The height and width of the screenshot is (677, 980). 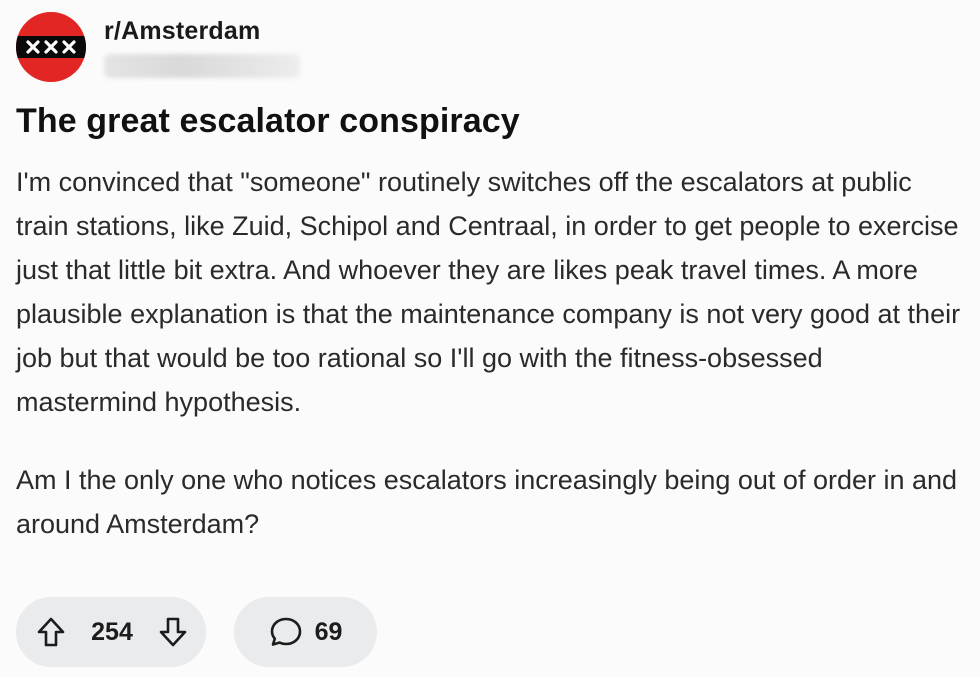 What do you see at coordinates (202, 31) in the screenshot?
I see `subreddit-name: r/Amsterdam` at bounding box center [202, 31].